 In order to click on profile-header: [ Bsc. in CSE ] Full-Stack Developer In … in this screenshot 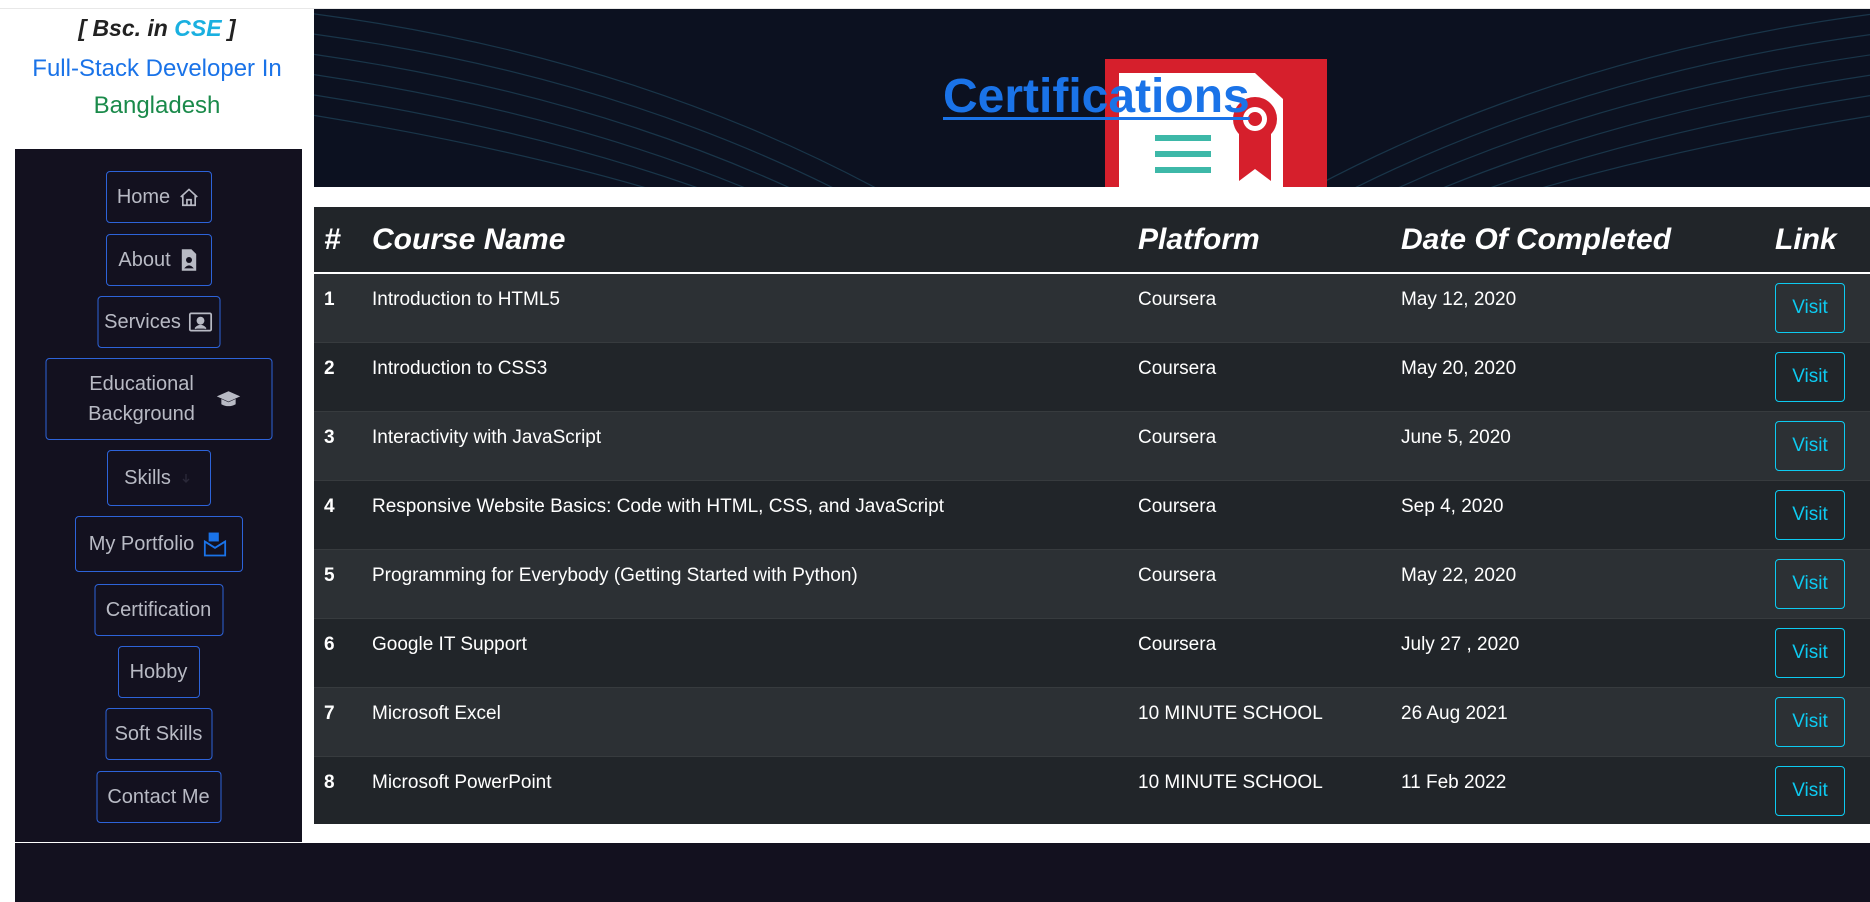, I will do `click(157, 79)`.